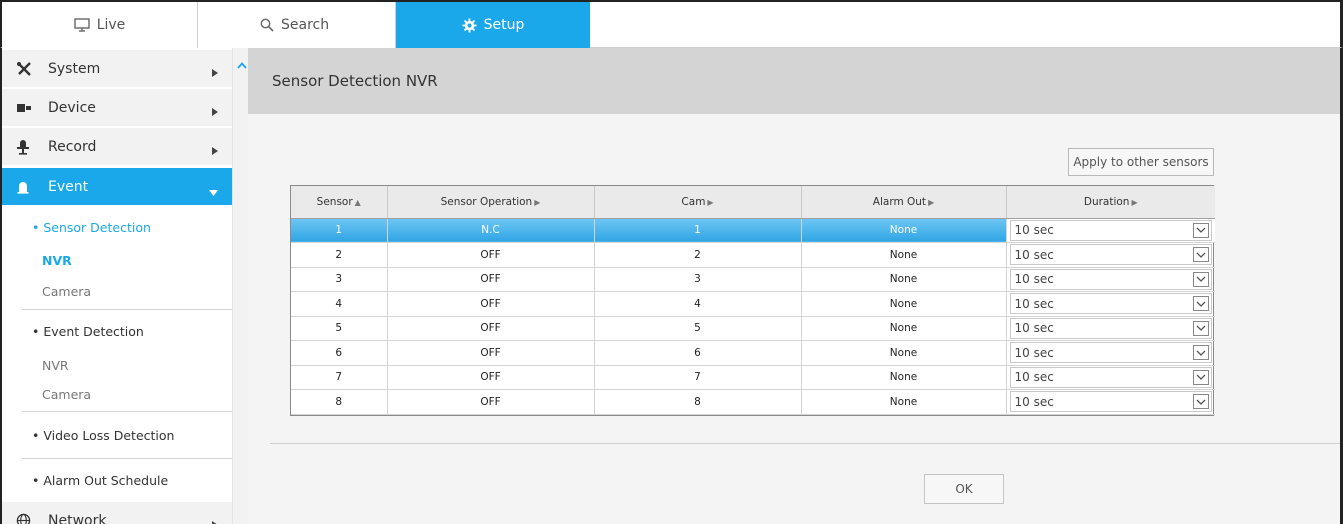 The image size is (1343, 524). I want to click on search-icon, so click(267, 25).